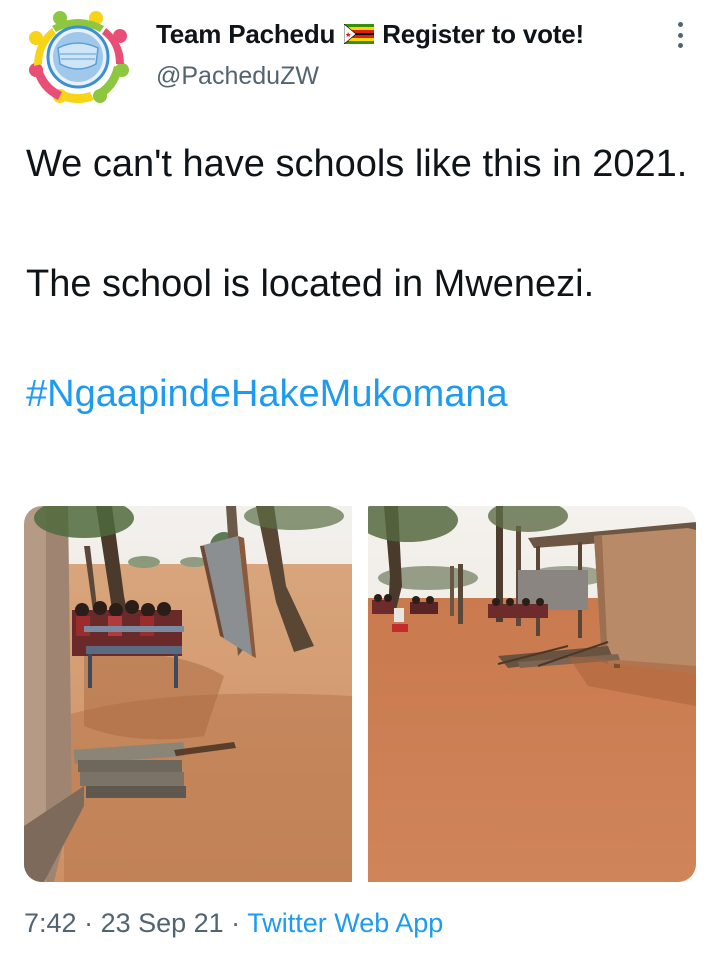  I want to click on avatar, so click(78, 57).